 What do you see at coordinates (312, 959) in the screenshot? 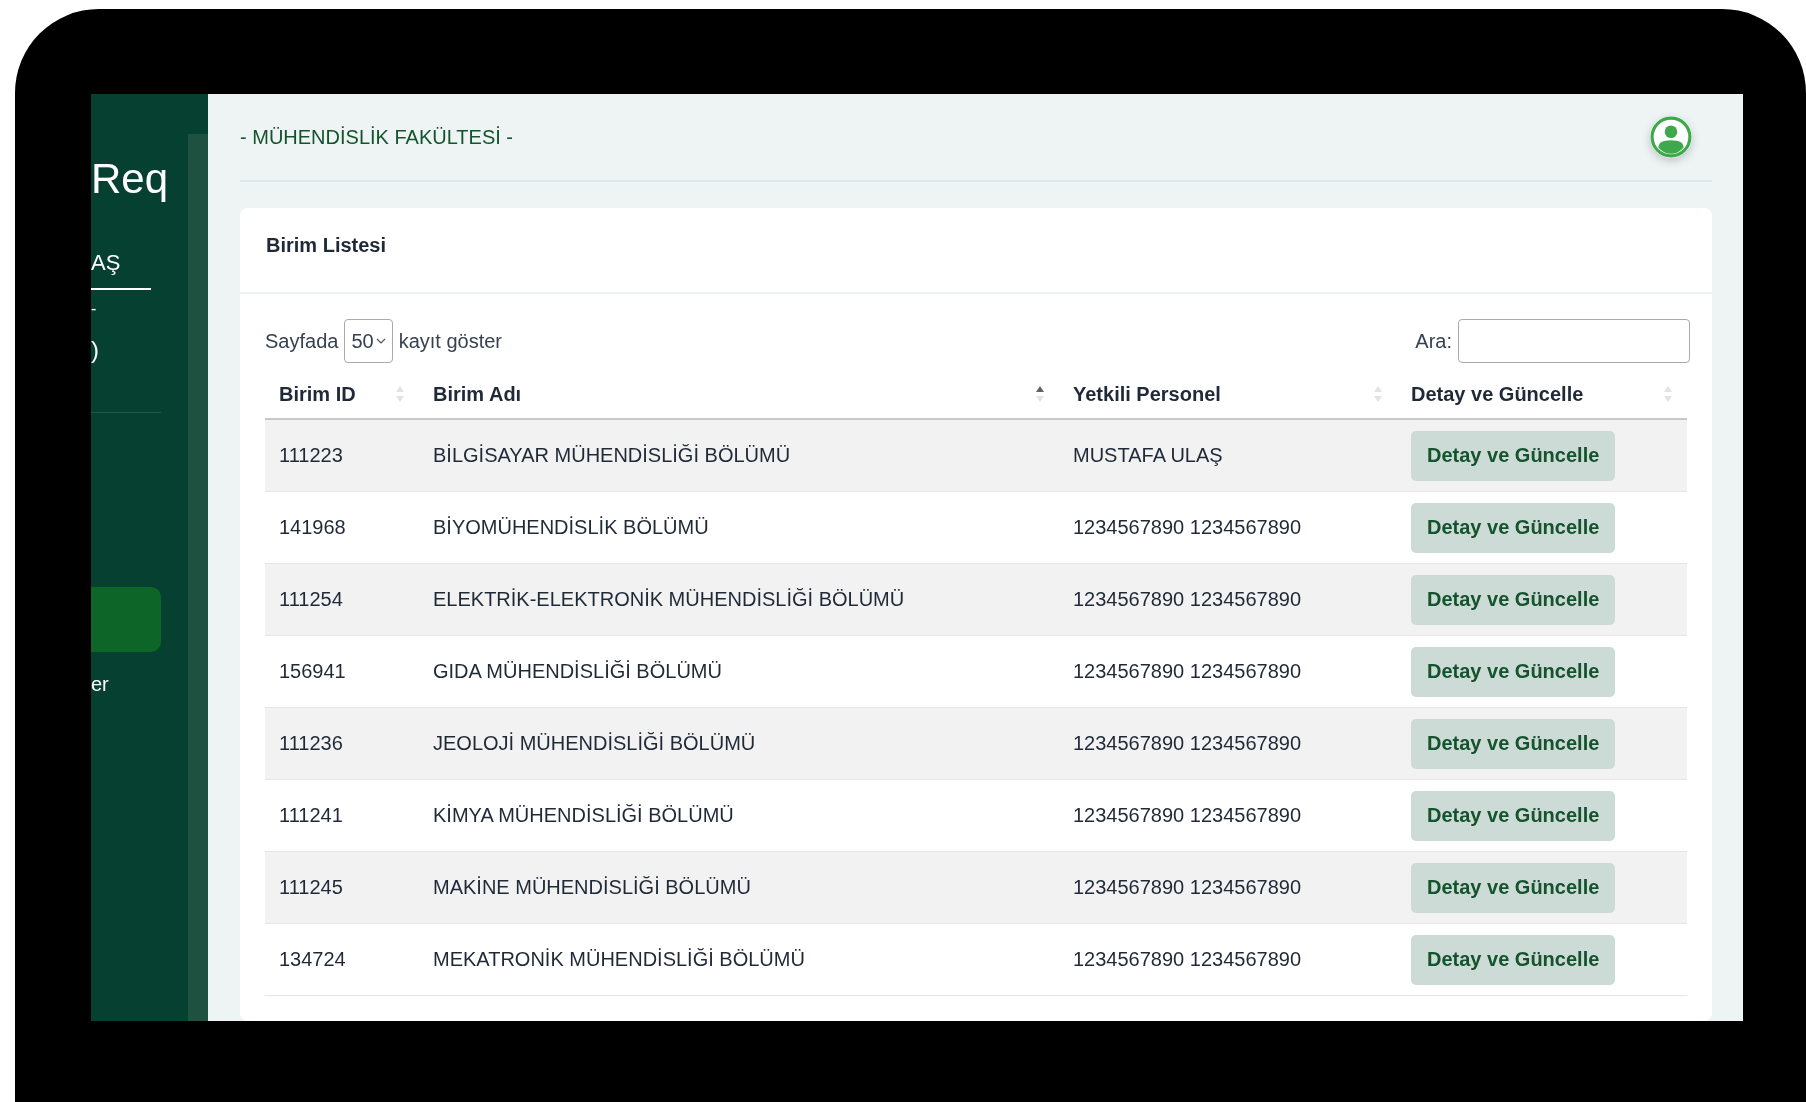
I see `table-cell: 134724` at bounding box center [312, 959].